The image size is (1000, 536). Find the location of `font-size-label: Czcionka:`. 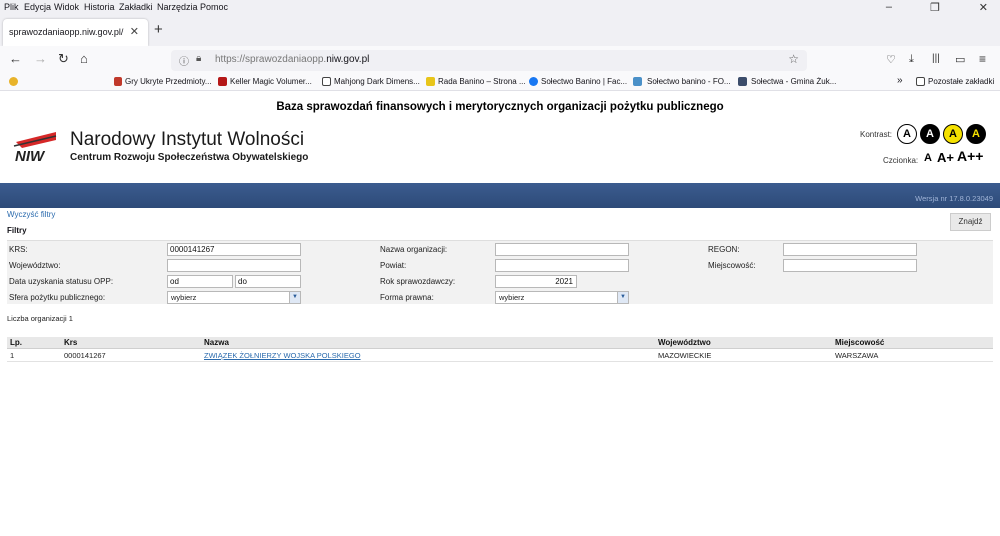

font-size-label: Czcionka: is located at coordinates (901, 160).